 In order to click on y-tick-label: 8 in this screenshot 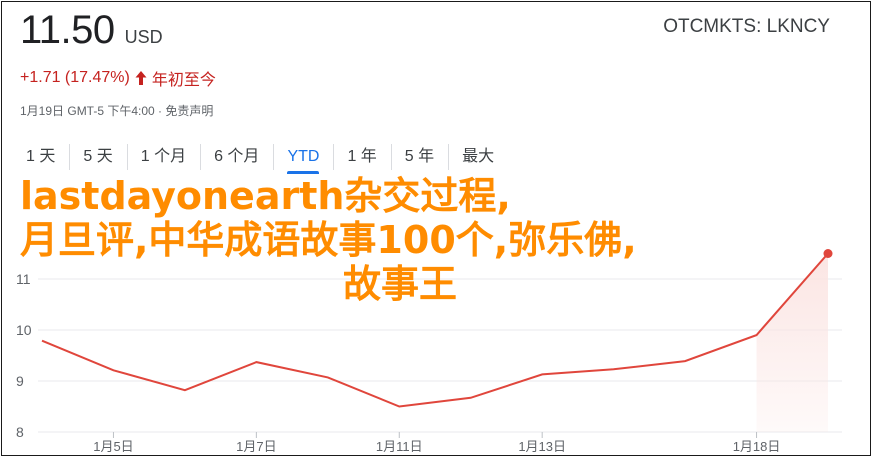, I will do `click(20, 432)`.